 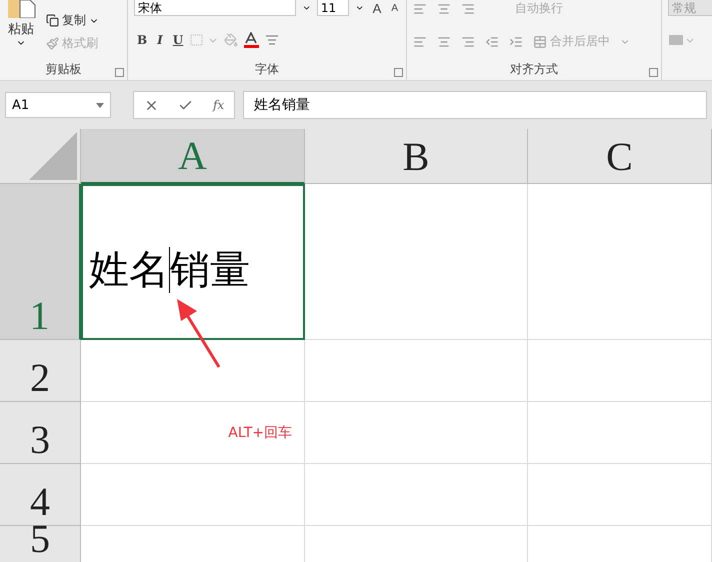 I want to click on formula-input: 姓名销量, so click(x=475, y=105).